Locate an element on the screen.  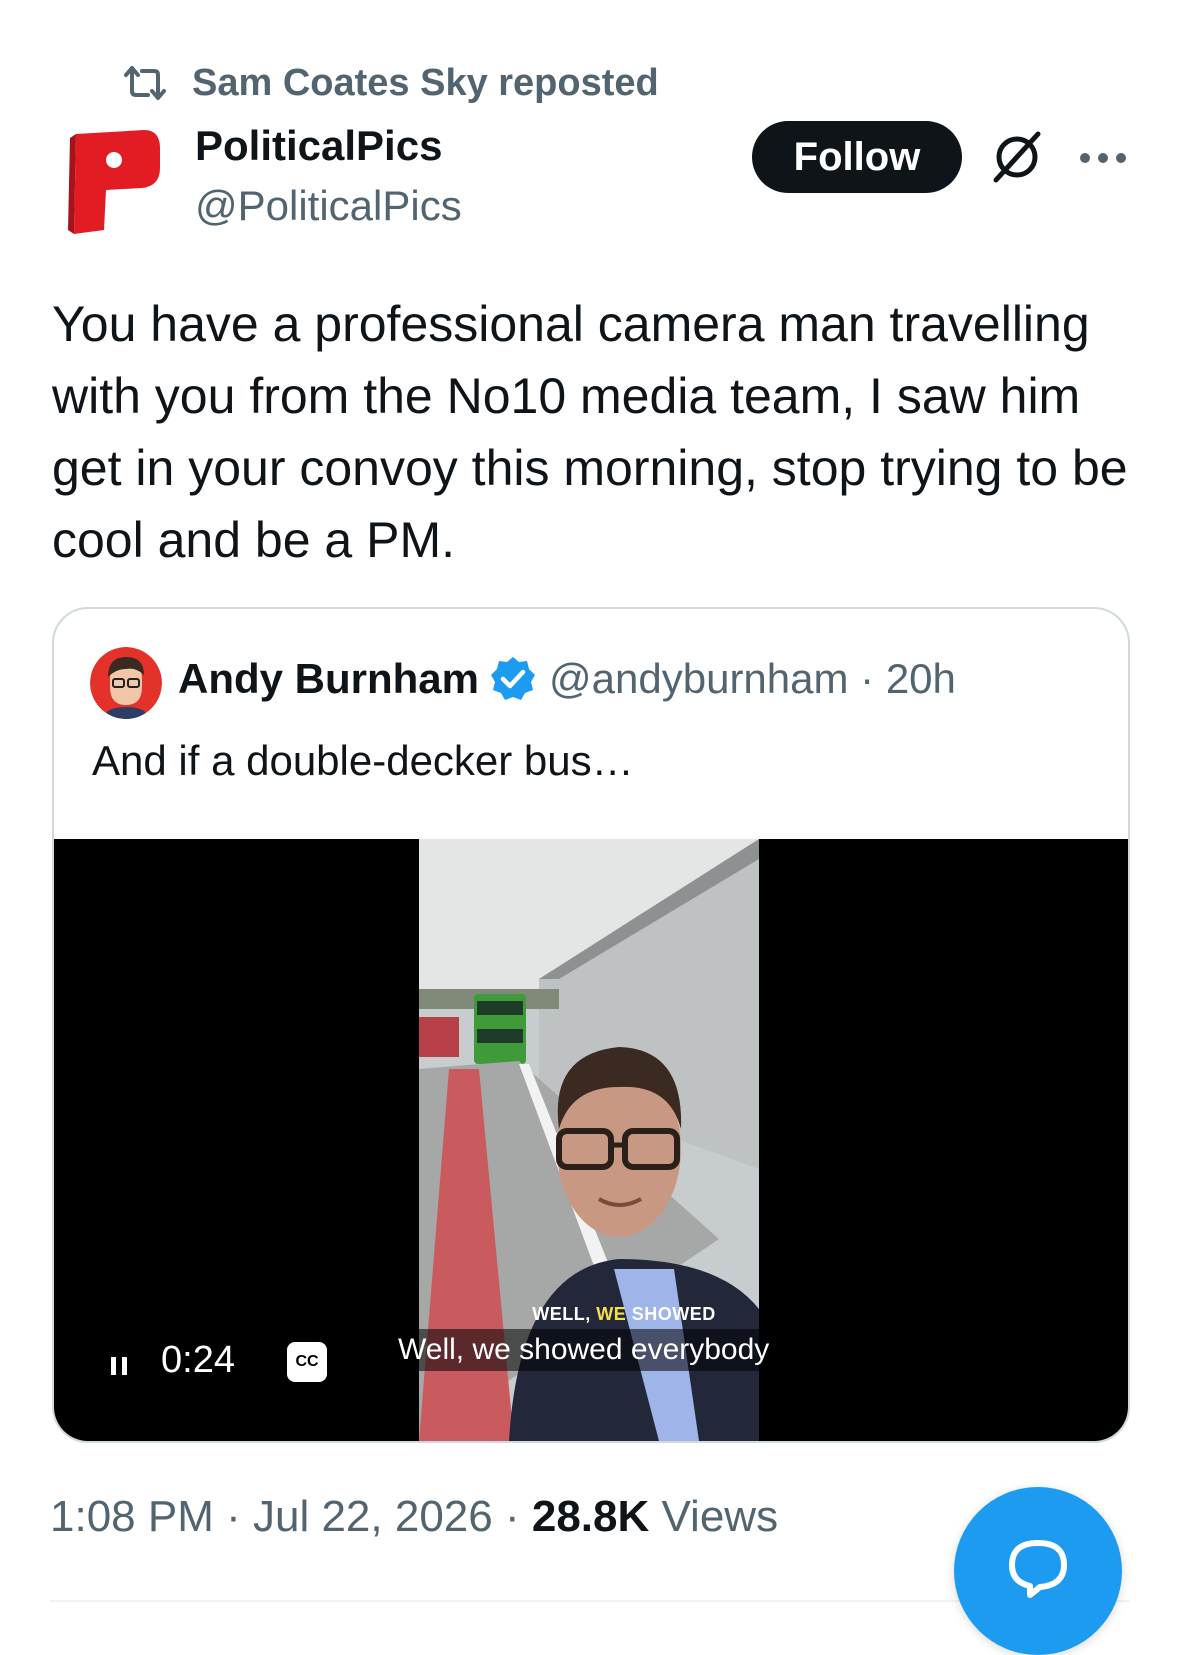
quoted-author-name: Andy Burnham is located at coordinates (328, 679).